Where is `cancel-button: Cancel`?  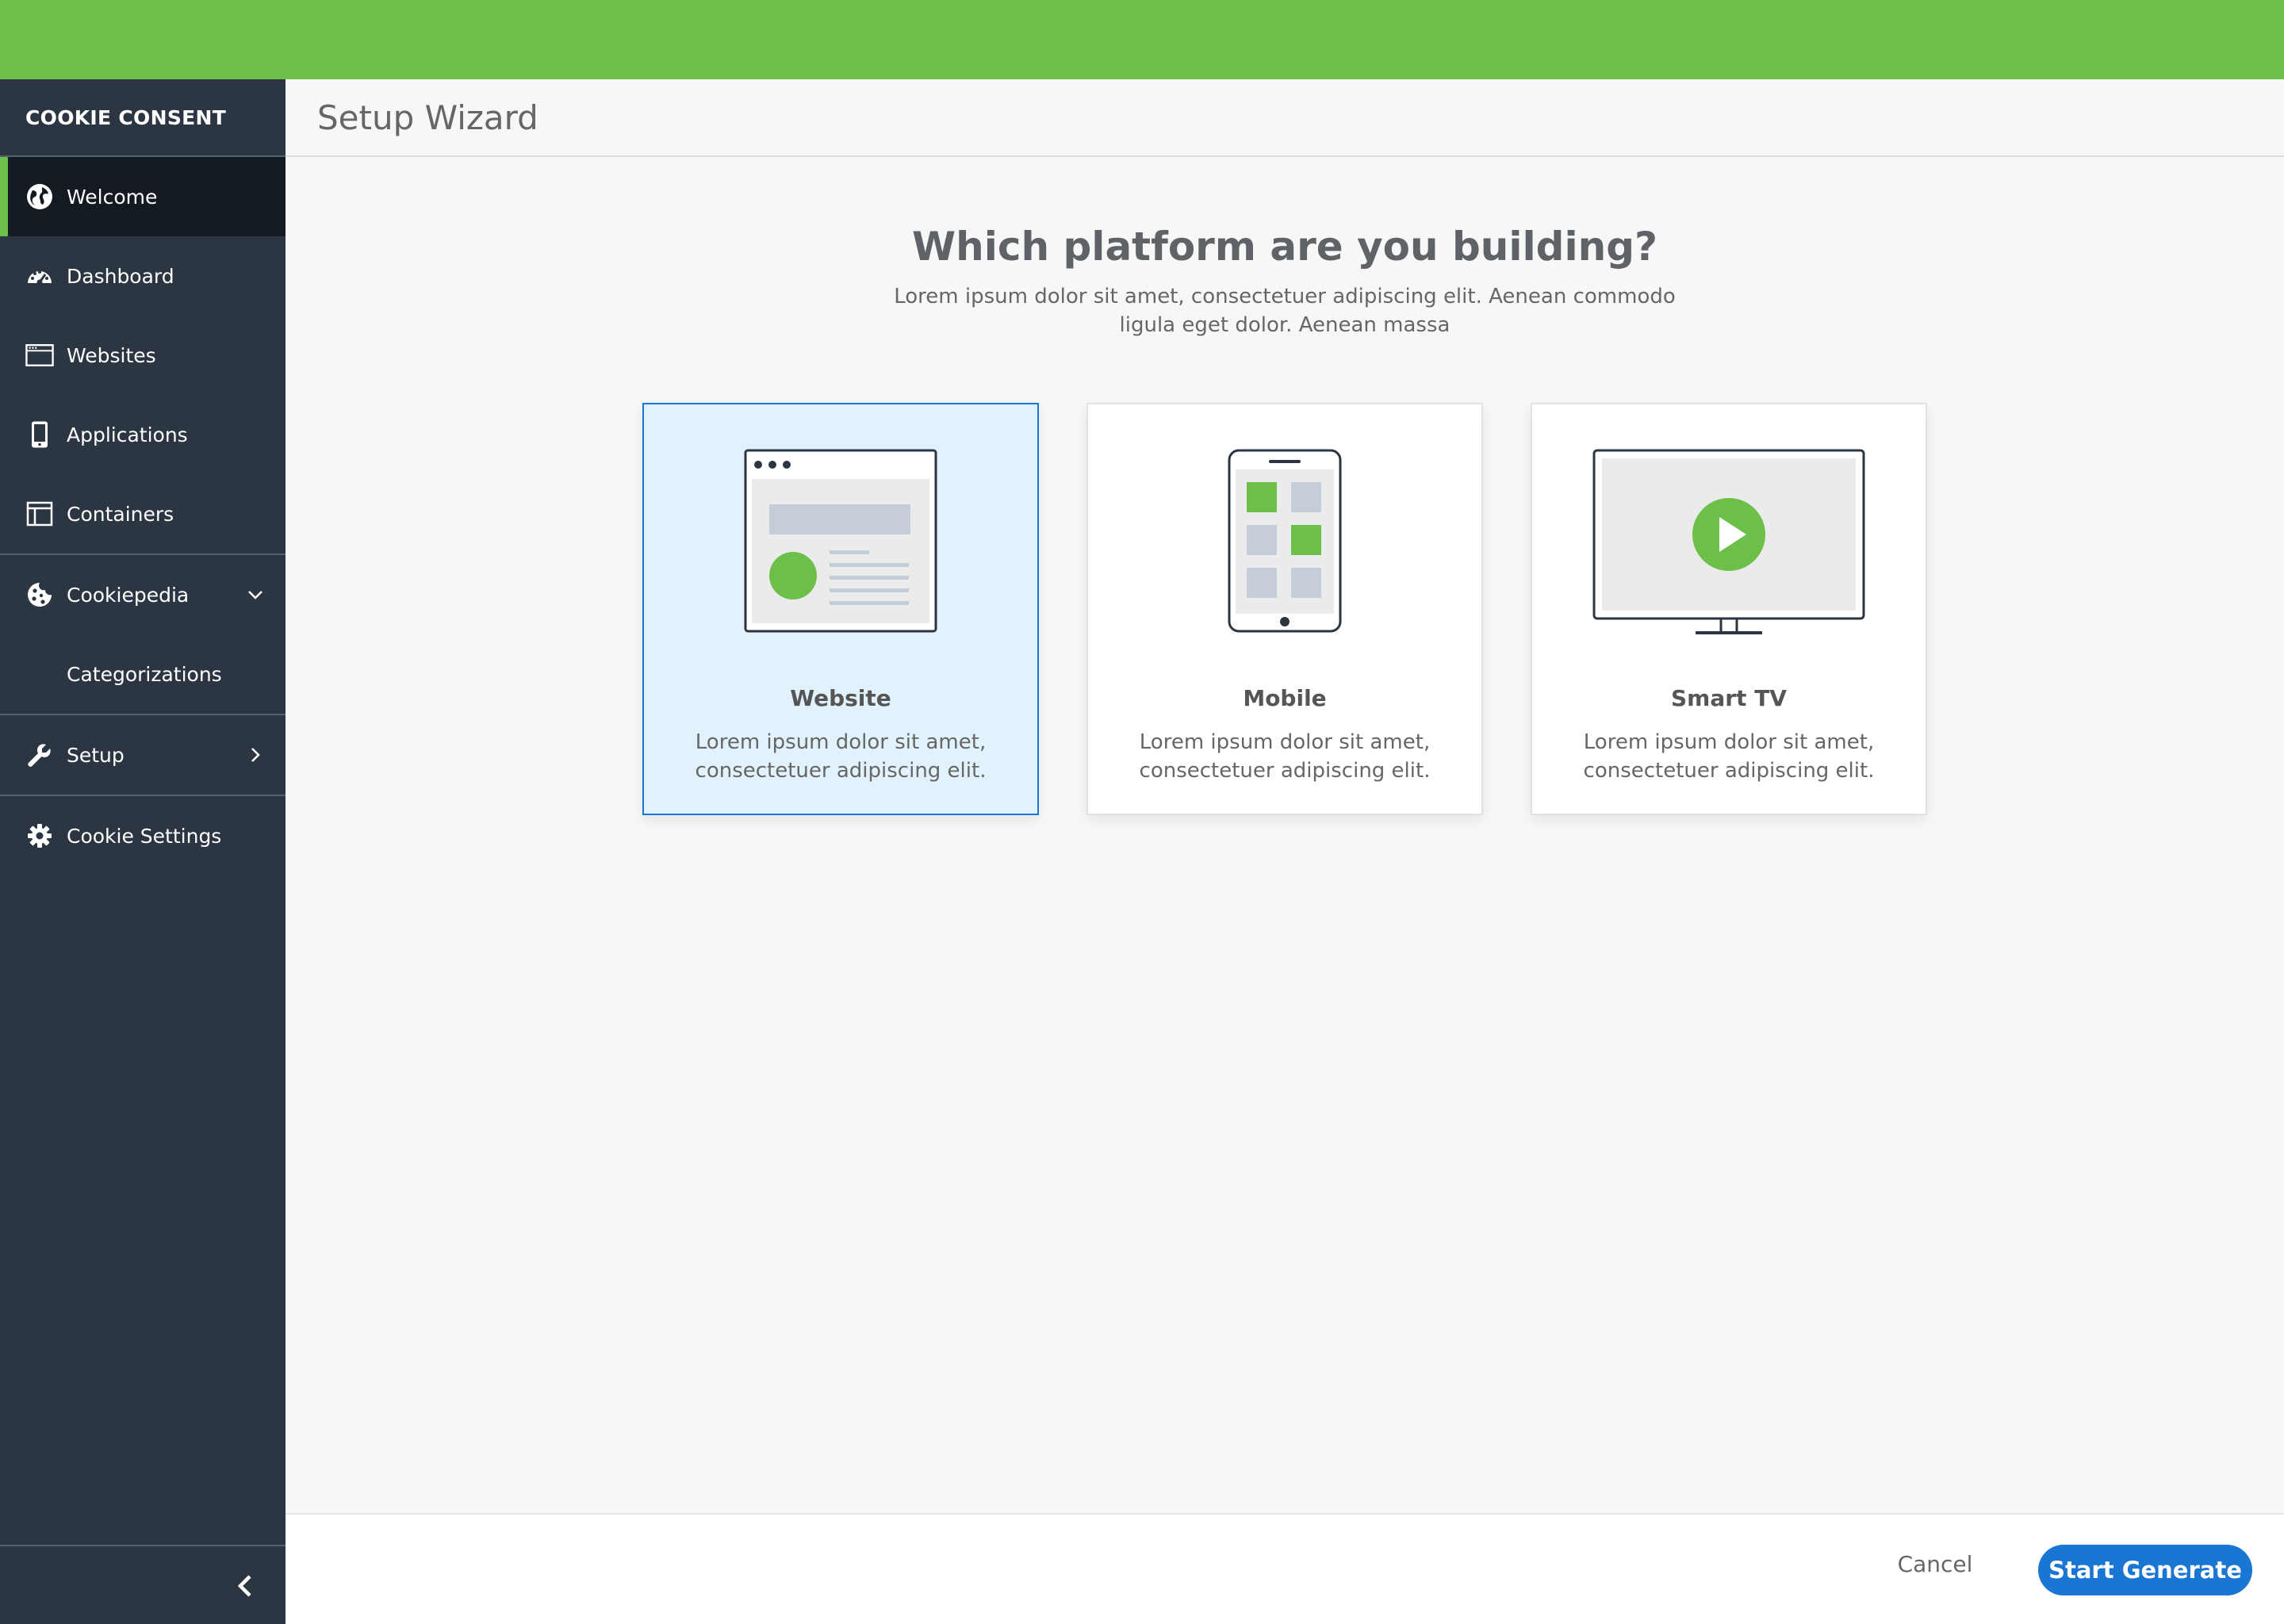 cancel-button: Cancel is located at coordinates (1935, 1564).